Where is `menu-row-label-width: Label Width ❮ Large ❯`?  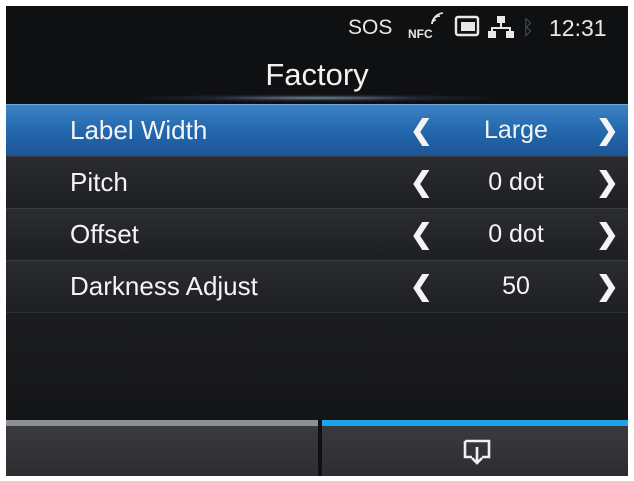
menu-row-label-width: Label Width ❮ Large ❯ is located at coordinates (317, 130).